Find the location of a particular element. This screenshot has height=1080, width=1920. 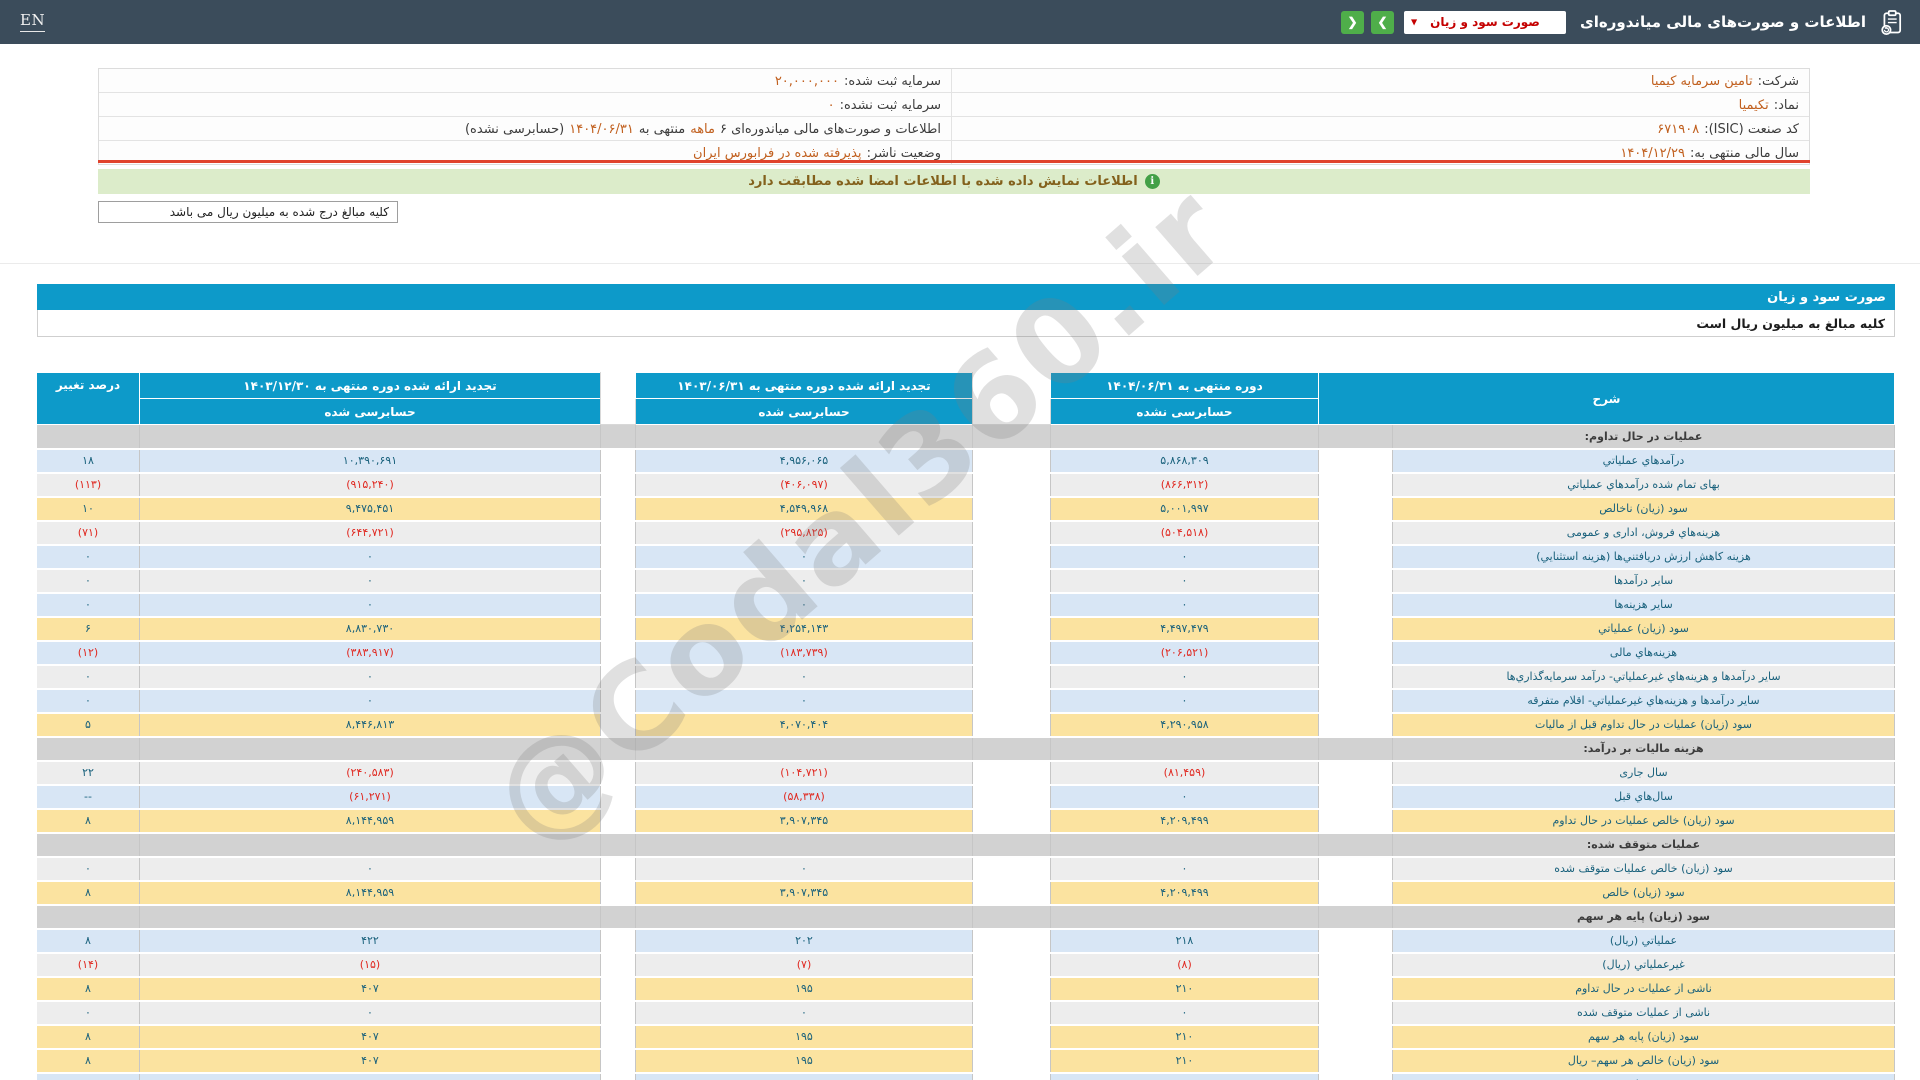

value-percent-change: ۱۰ is located at coordinates (88, 509).